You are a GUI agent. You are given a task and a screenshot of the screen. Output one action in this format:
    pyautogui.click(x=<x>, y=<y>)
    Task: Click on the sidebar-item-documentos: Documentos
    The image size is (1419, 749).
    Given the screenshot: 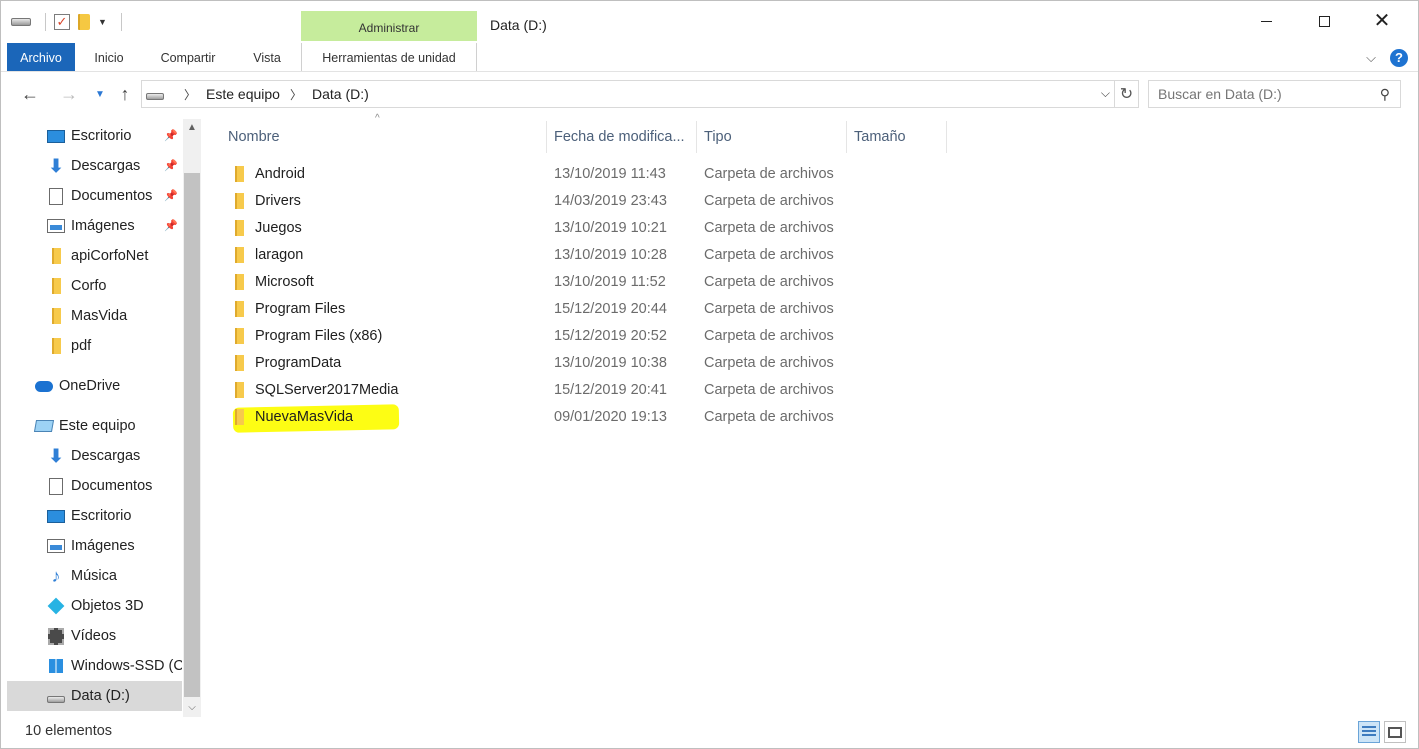 What is the action you would take?
    pyautogui.click(x=94, y=486)
    